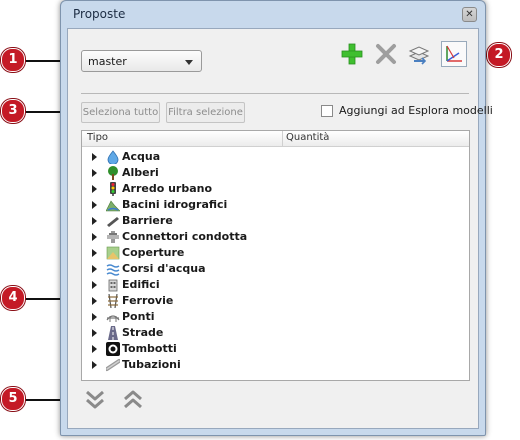 This screenshot has height=440, width=520. What do you see at coordinates (282, 138) in the screenshot?
I see `column-separator` at bounding box center [282, 138].